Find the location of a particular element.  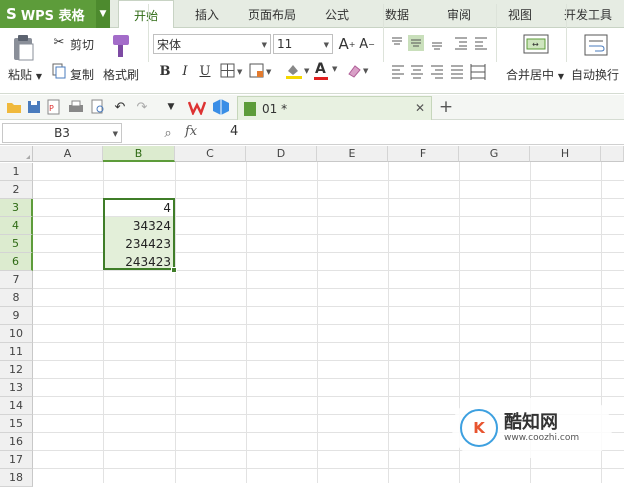

open-folder-icon is located at coordinates (14, 107).